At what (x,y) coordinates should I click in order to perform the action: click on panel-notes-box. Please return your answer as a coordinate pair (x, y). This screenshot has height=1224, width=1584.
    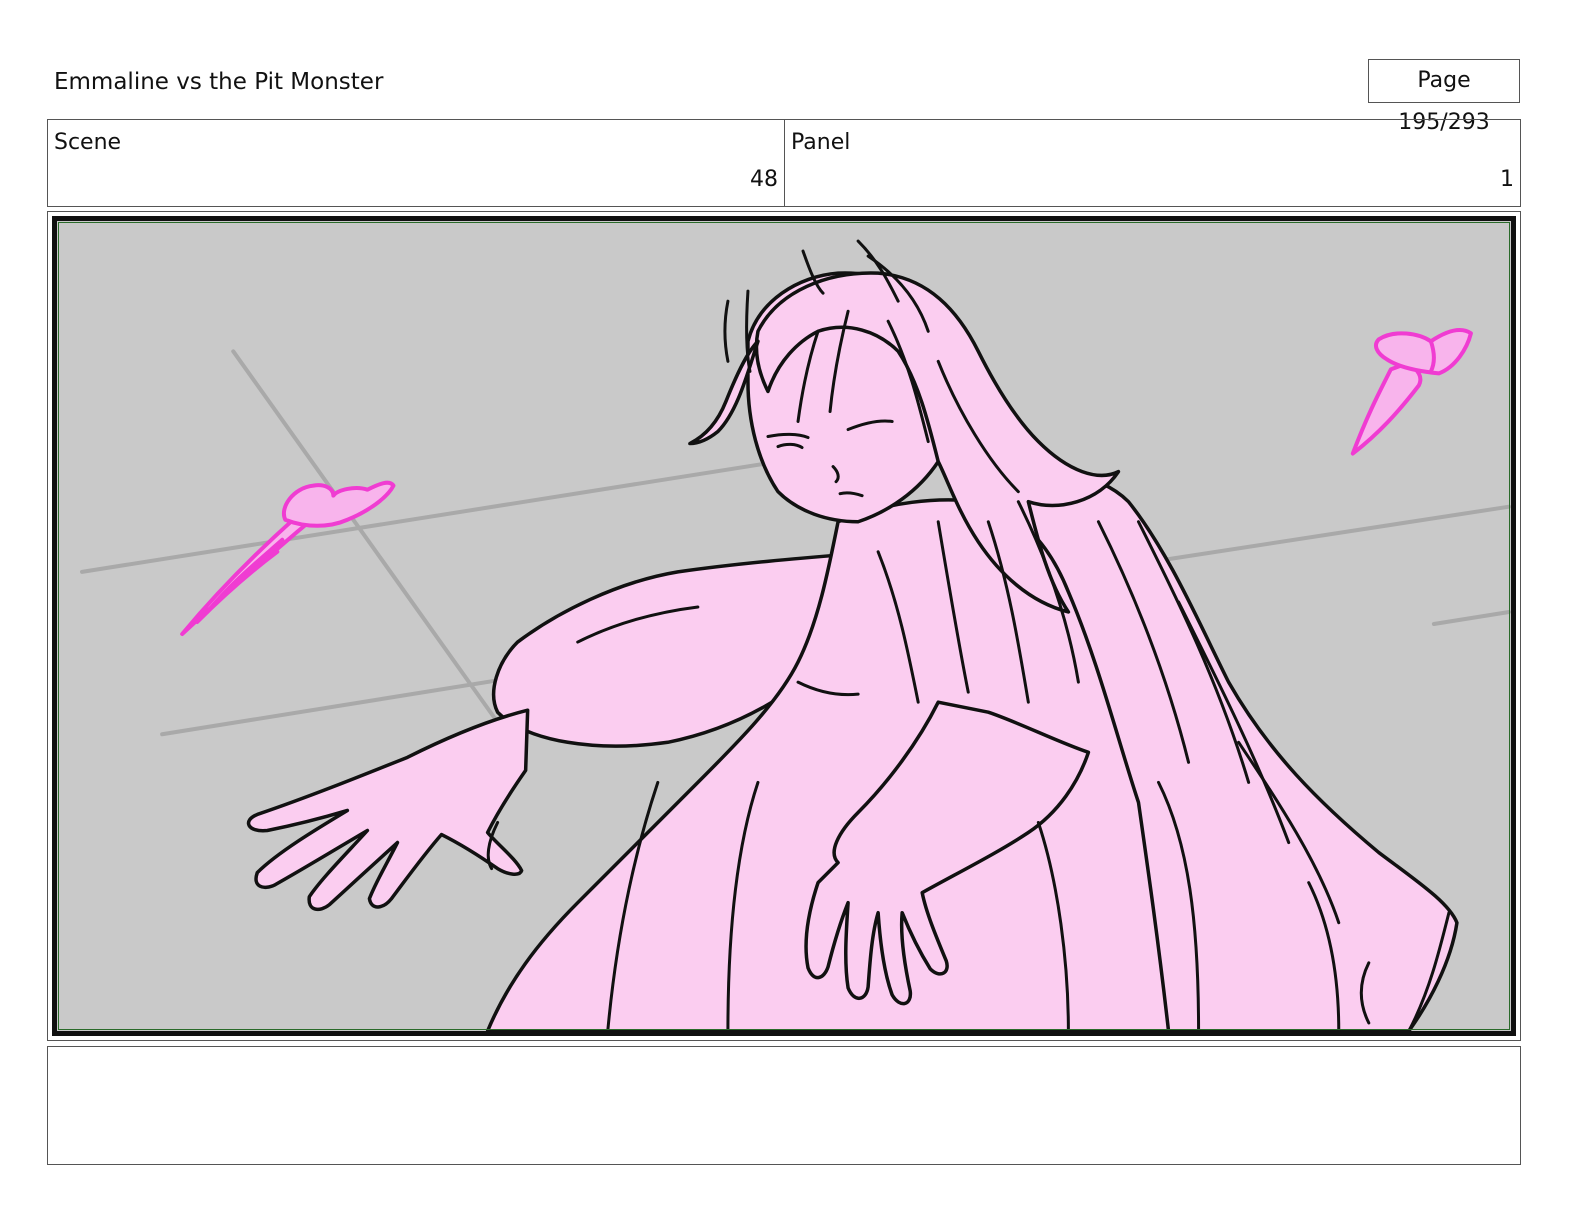
    Looking at the image, I should click on (784, 1105).